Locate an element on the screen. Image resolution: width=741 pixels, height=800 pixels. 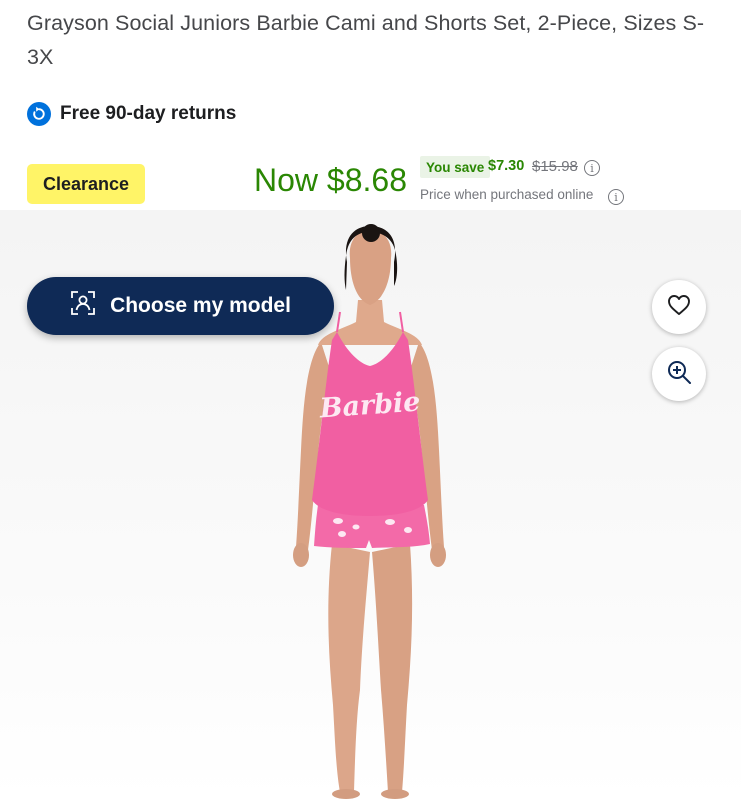
choose-model-button: Choose my model is located at coordinates (180, 306).